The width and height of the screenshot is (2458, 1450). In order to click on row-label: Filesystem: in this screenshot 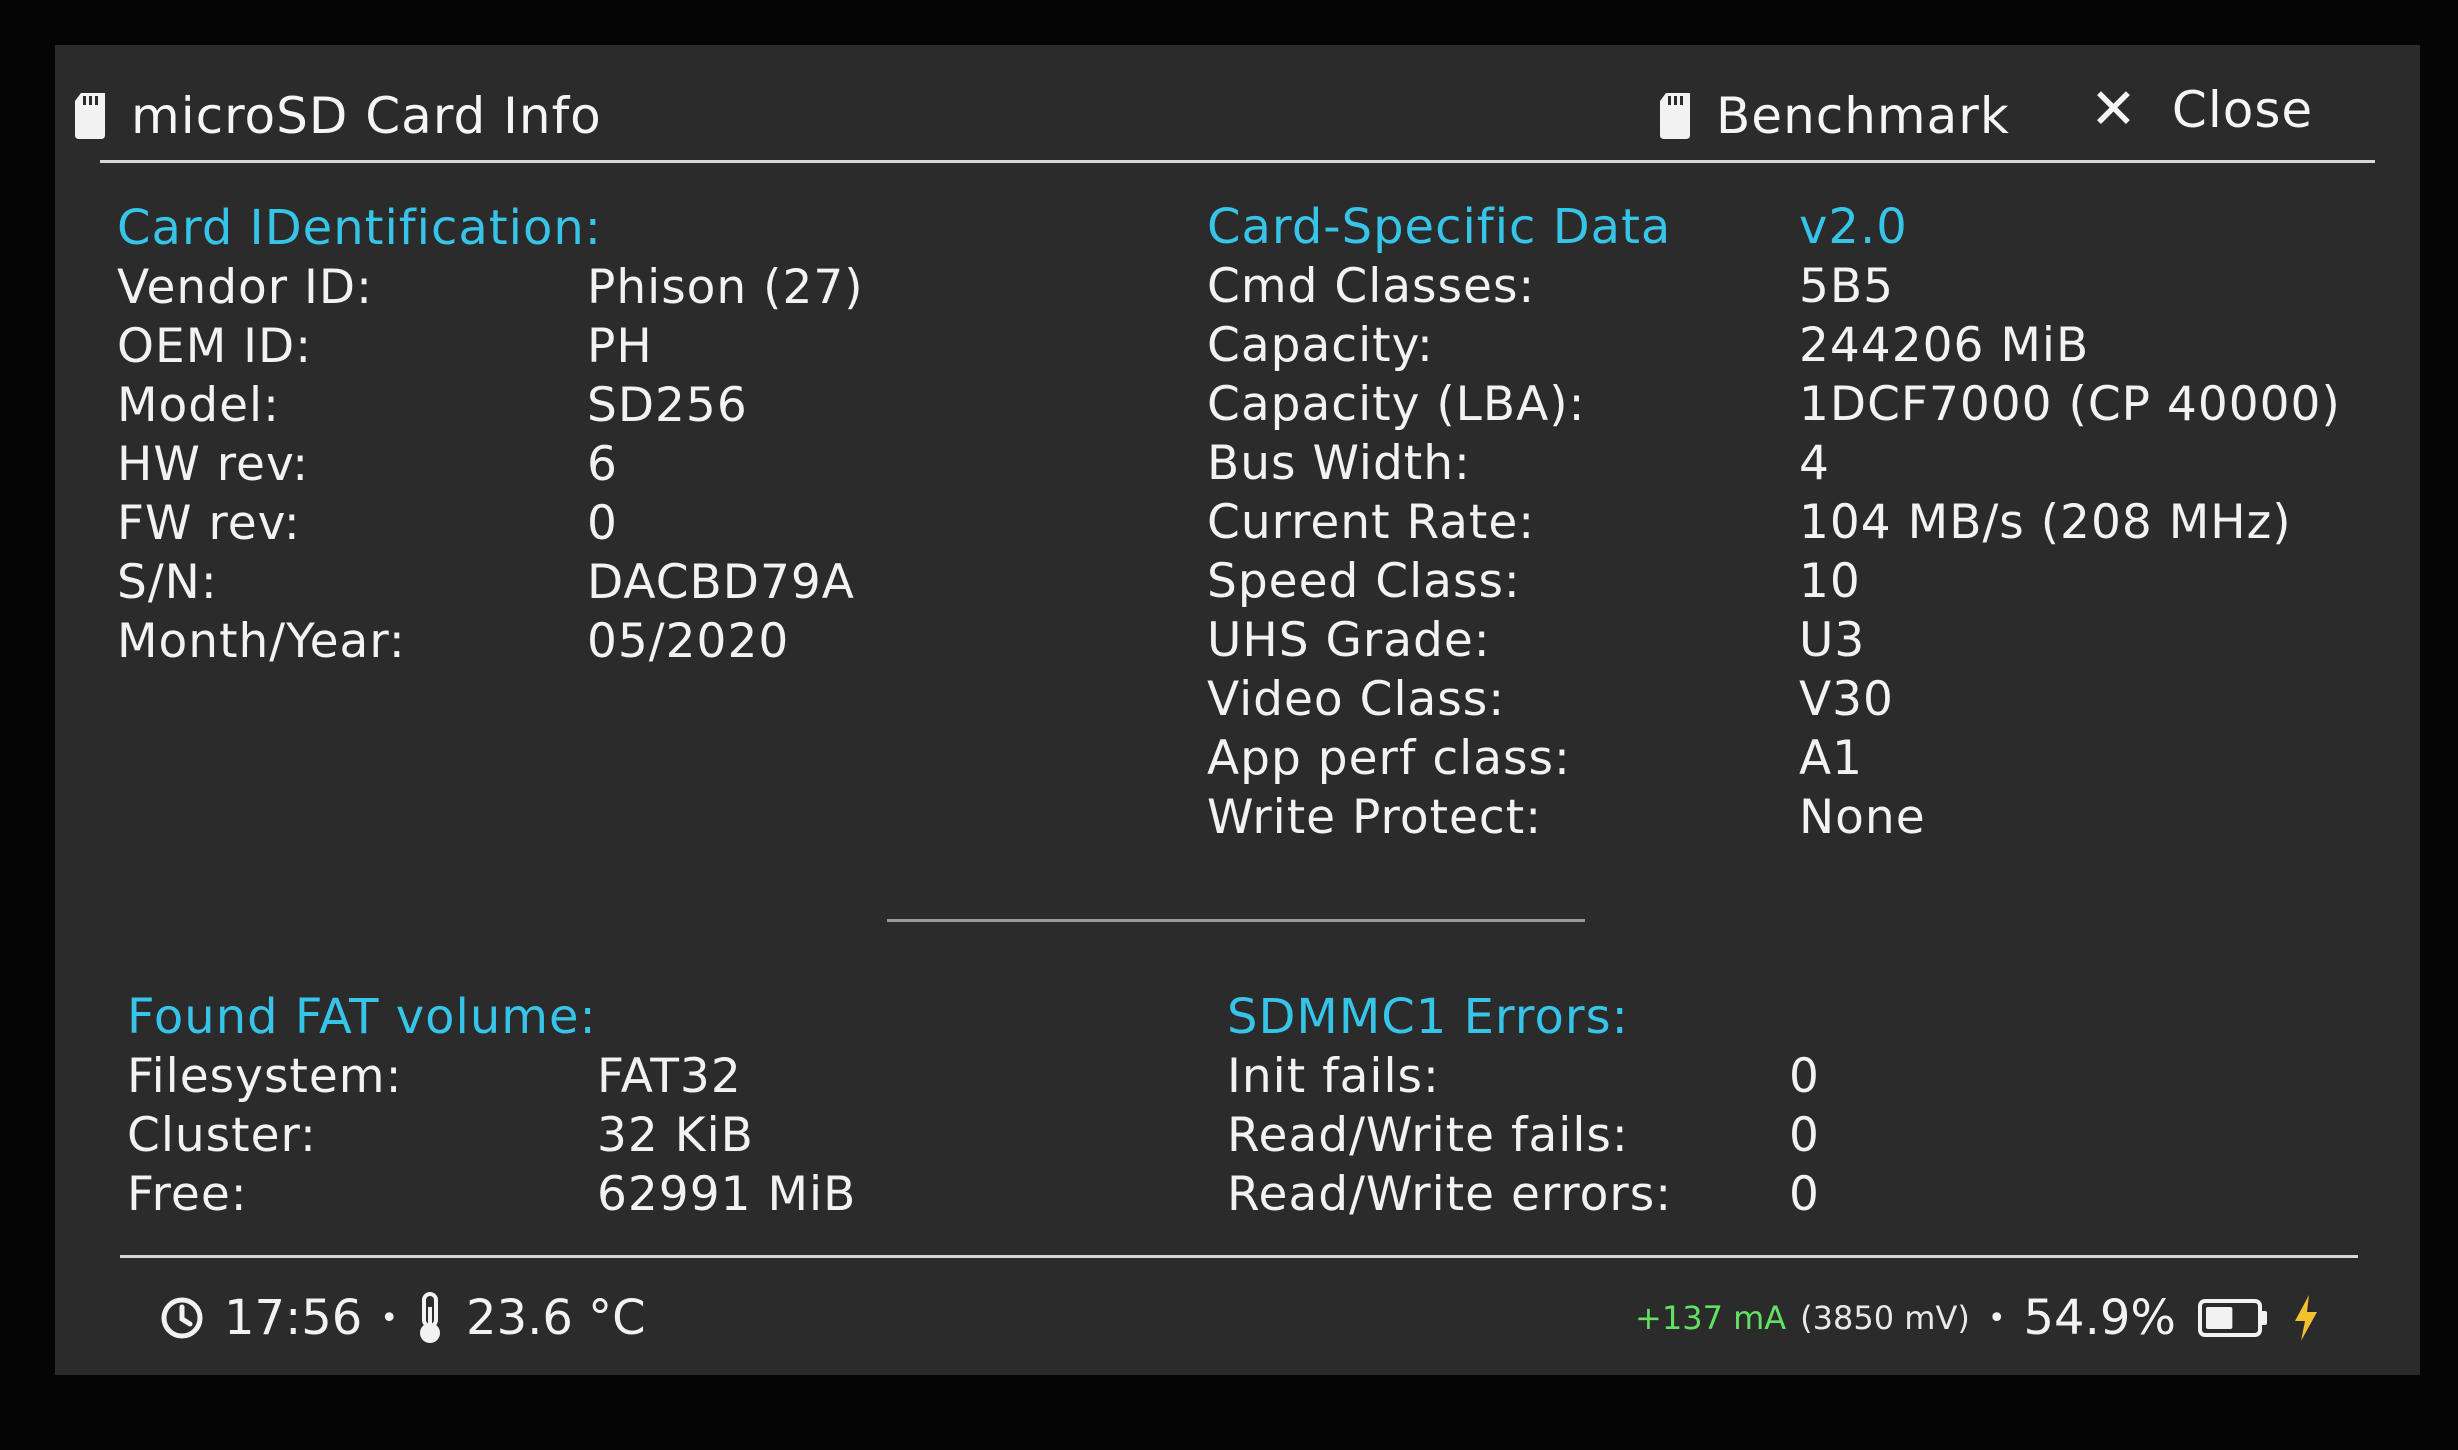, I will do `click(265, 1076)`.